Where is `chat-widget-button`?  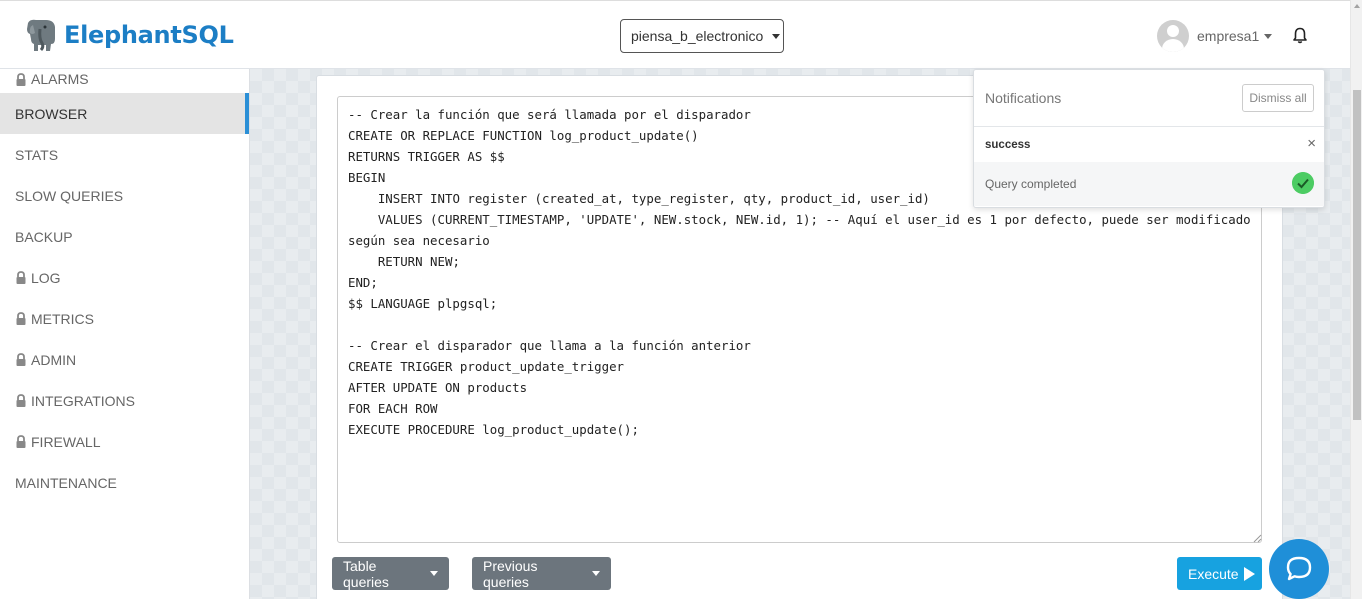 chat-widget-button is located at coordinates (1299, 569).